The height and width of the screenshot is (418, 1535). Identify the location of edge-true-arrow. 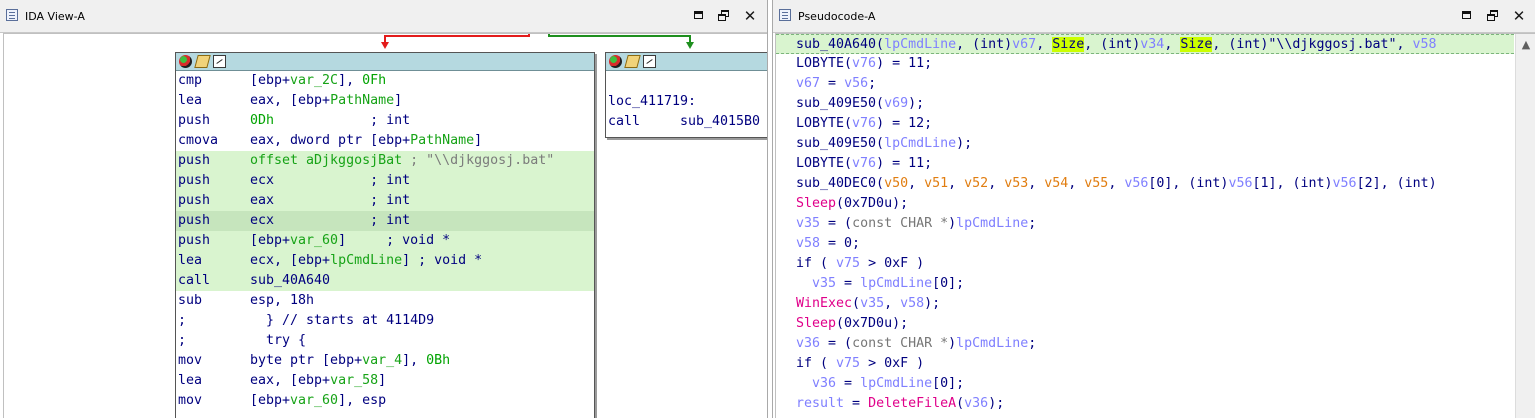
(690, 45).